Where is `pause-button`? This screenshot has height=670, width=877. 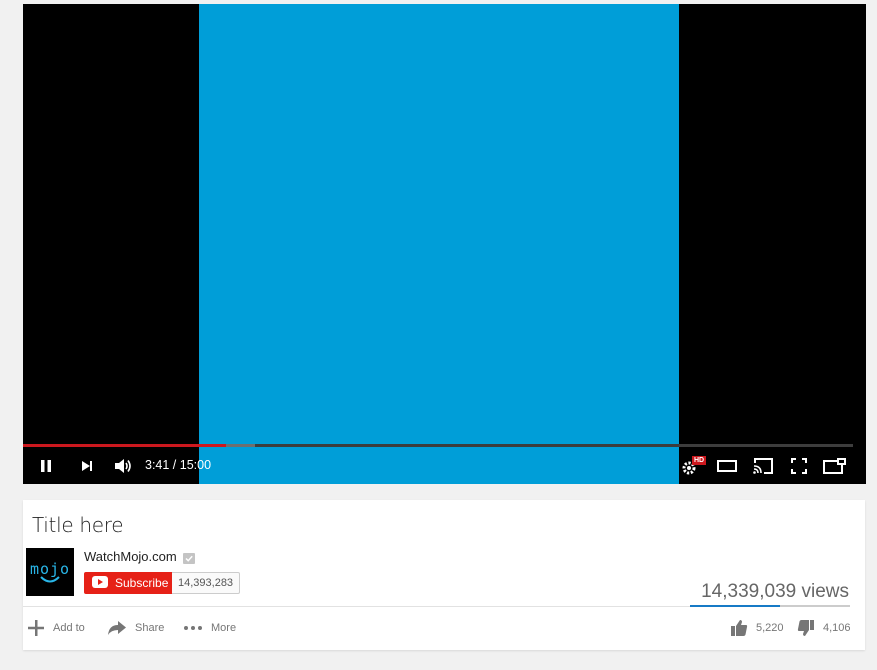 pause-button is located at coordinates (46, 466).